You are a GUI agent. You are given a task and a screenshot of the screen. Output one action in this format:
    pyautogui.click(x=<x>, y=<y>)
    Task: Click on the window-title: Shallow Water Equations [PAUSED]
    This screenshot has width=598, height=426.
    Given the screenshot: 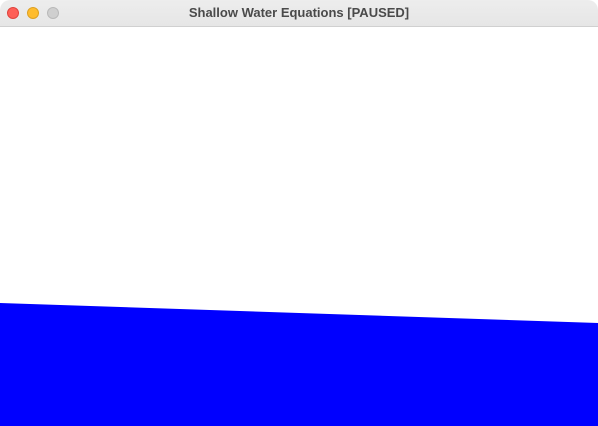 What is the action you would take?
    pyautogui.click(x=299, y=12)
    